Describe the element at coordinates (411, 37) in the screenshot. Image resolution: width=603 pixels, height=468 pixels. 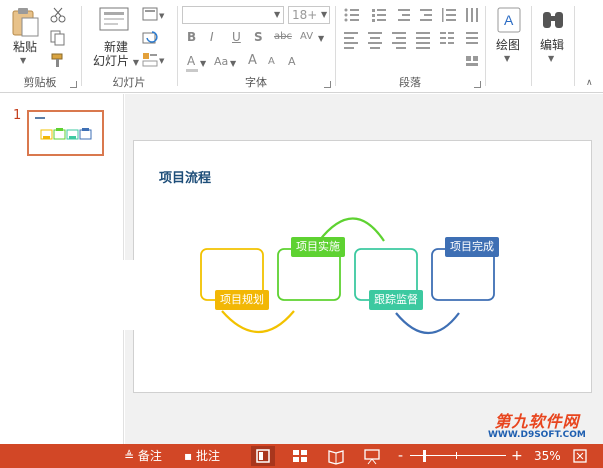
I see `paragraph-tools` at that location.